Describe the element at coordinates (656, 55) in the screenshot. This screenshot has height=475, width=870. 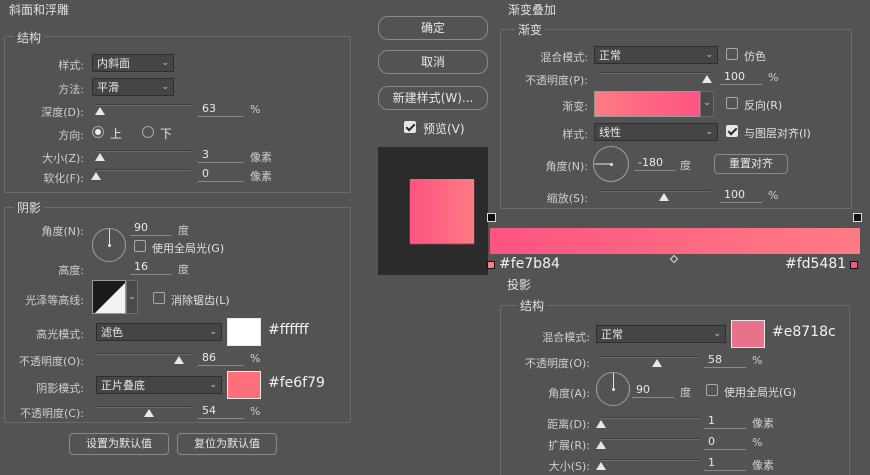
I see `gradient-blend-dropdown: 正常 ⌄` at that location.